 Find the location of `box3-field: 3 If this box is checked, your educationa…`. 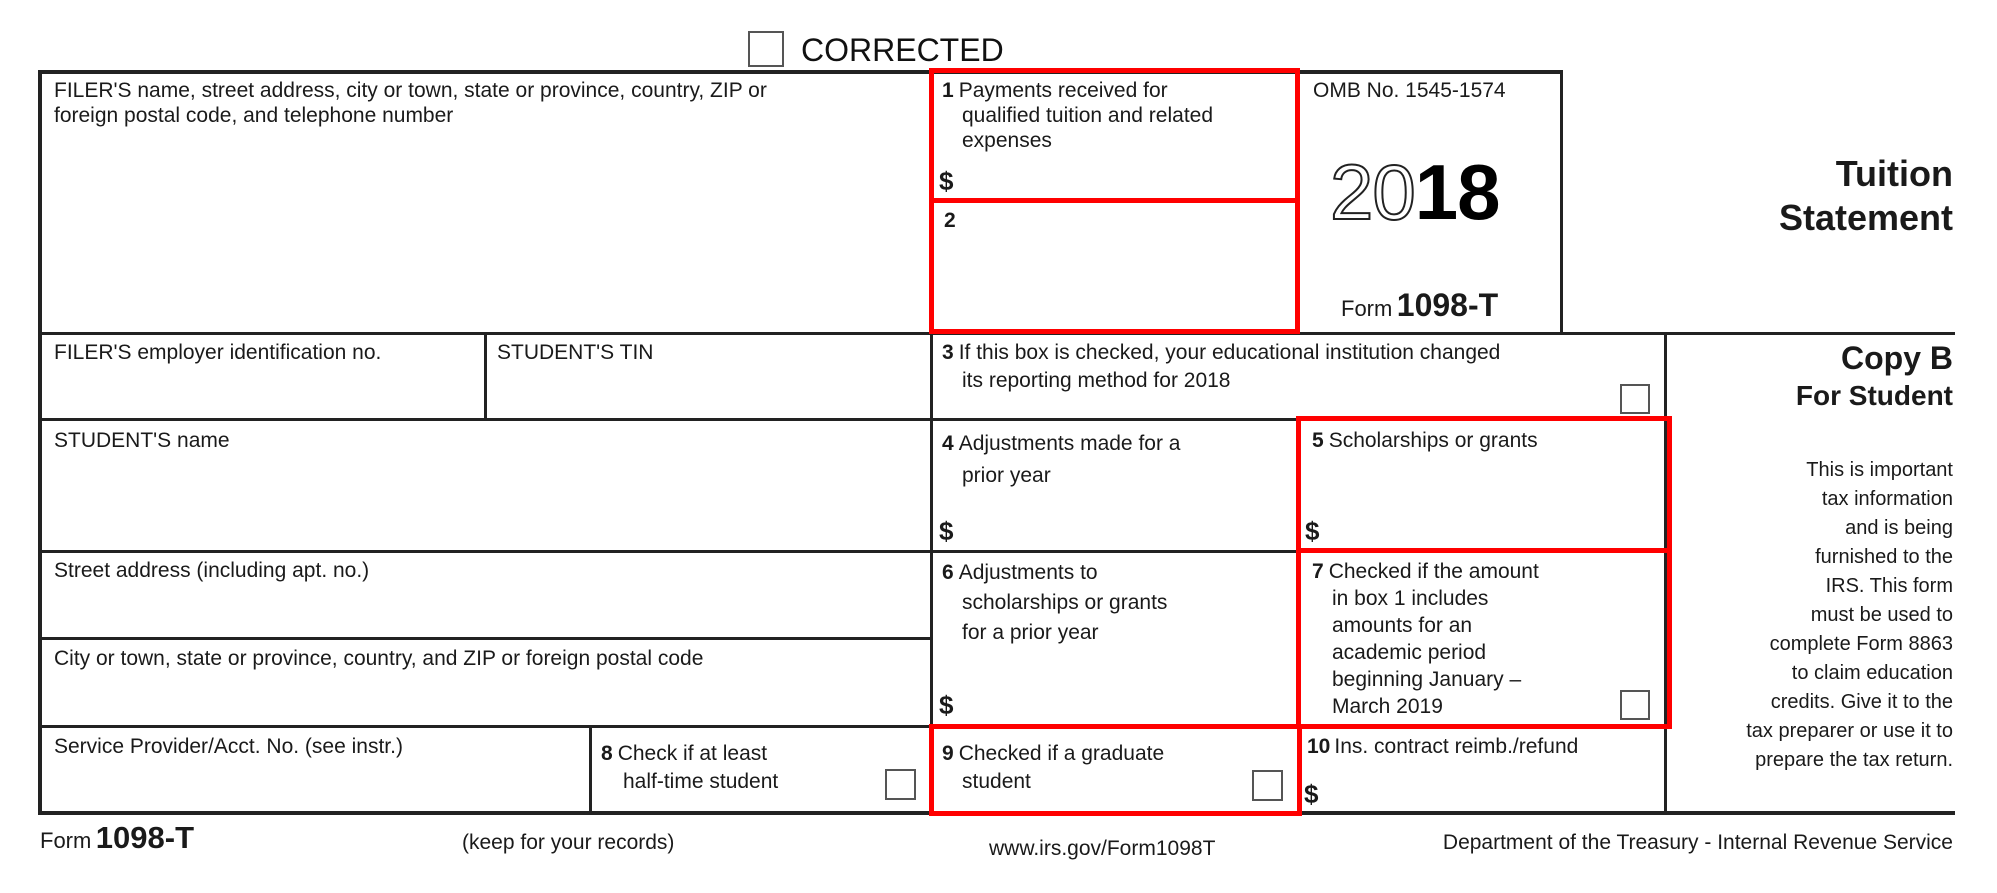

box3-field: 3 If this box is checked, your educationa… is located at coordinates (1221, 368).